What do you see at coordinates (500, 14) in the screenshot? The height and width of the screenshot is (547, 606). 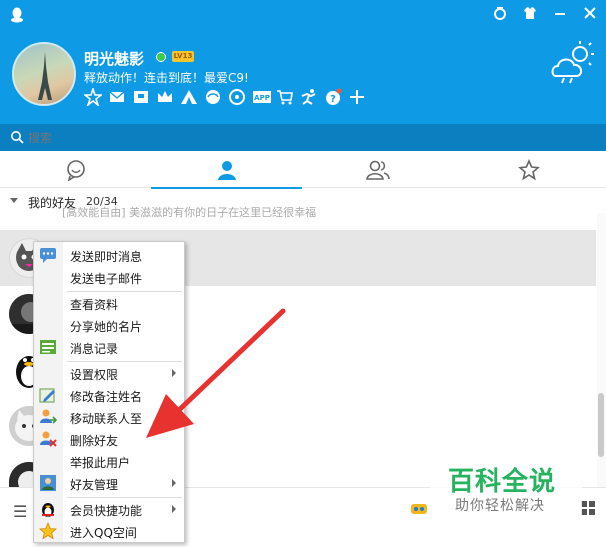 I see `skin-icon` at bounding box center [500, 14].